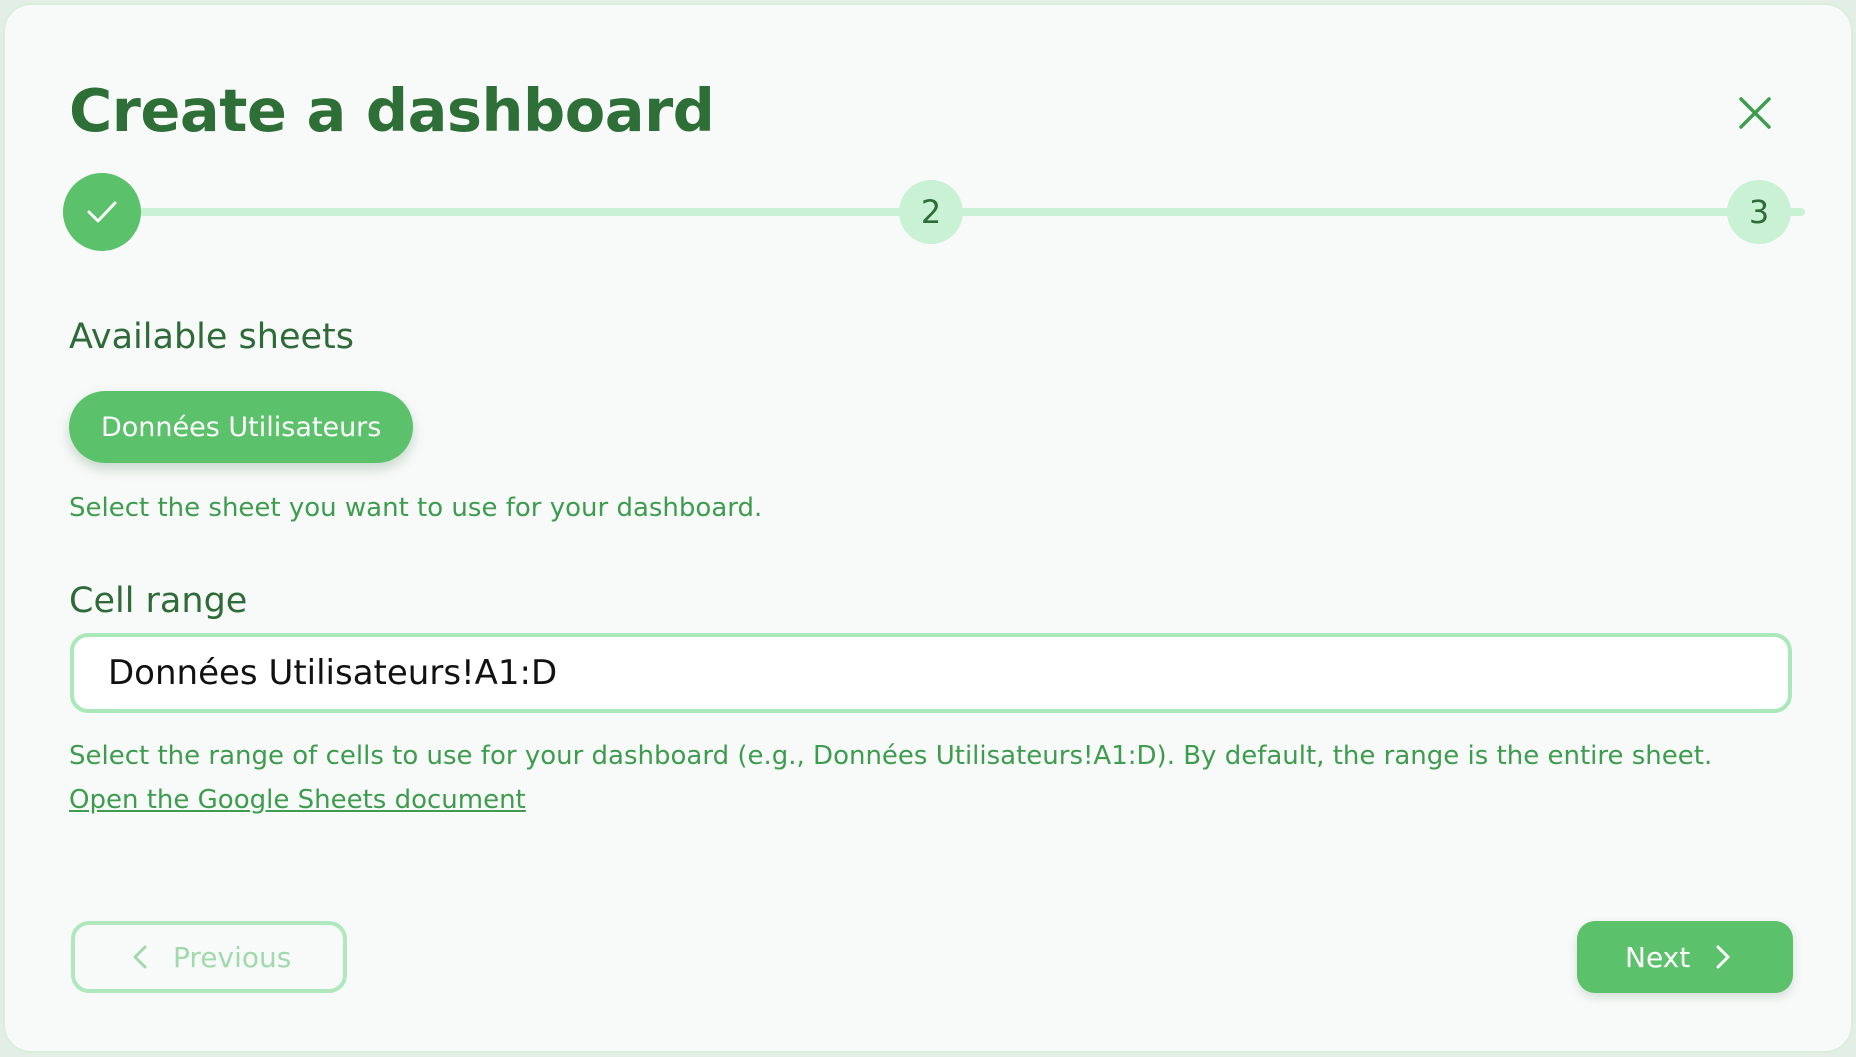 The image size is (1856, 1057). What do you see at coordinates (211, 337) in the screenshot?
I see `available-sheets-label: Available sheets` at bounding box center [211, 337].